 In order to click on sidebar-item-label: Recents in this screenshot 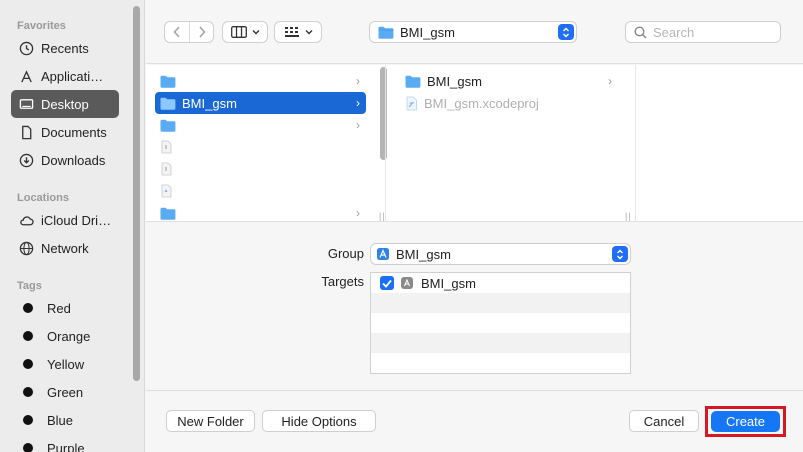, I will do `click(65, 48)`.